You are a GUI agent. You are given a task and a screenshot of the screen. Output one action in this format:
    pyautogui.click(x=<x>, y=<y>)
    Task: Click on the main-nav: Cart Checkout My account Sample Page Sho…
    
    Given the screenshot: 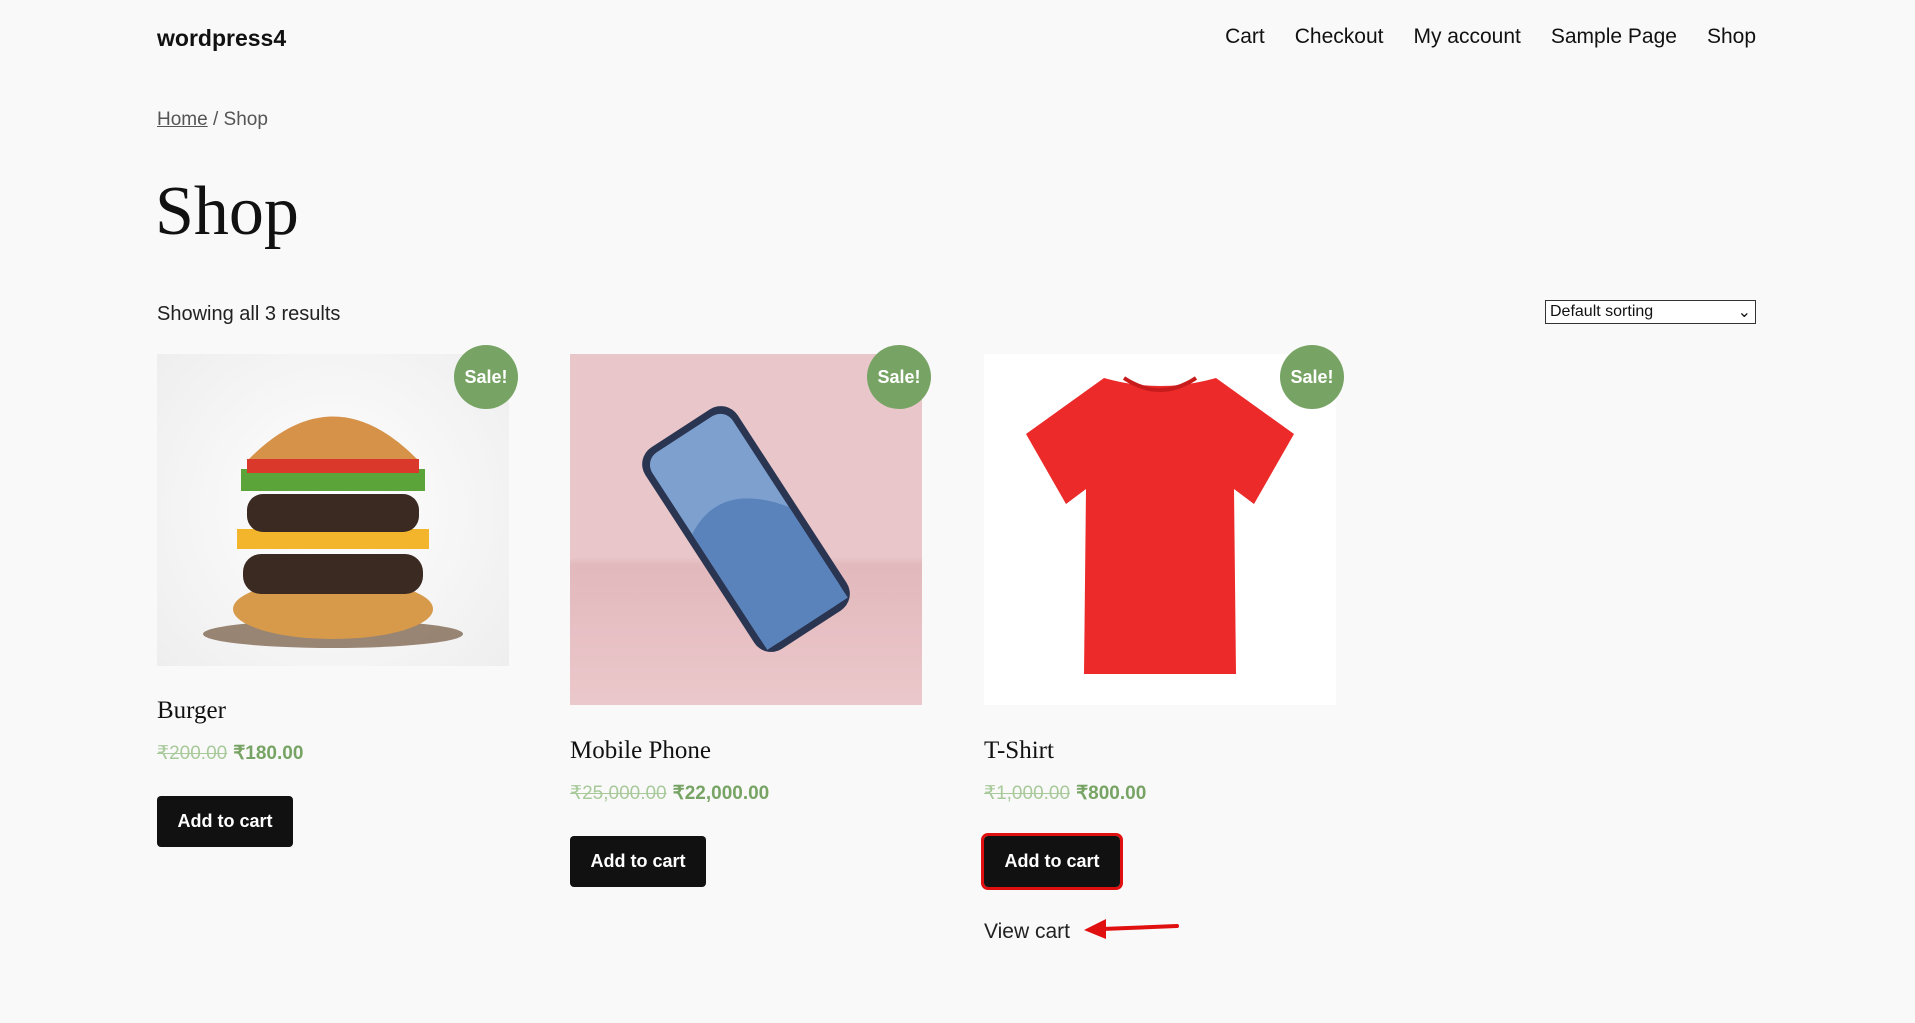 What is the action you would take?
    pyautogui.click(x=1490, y=37)
    